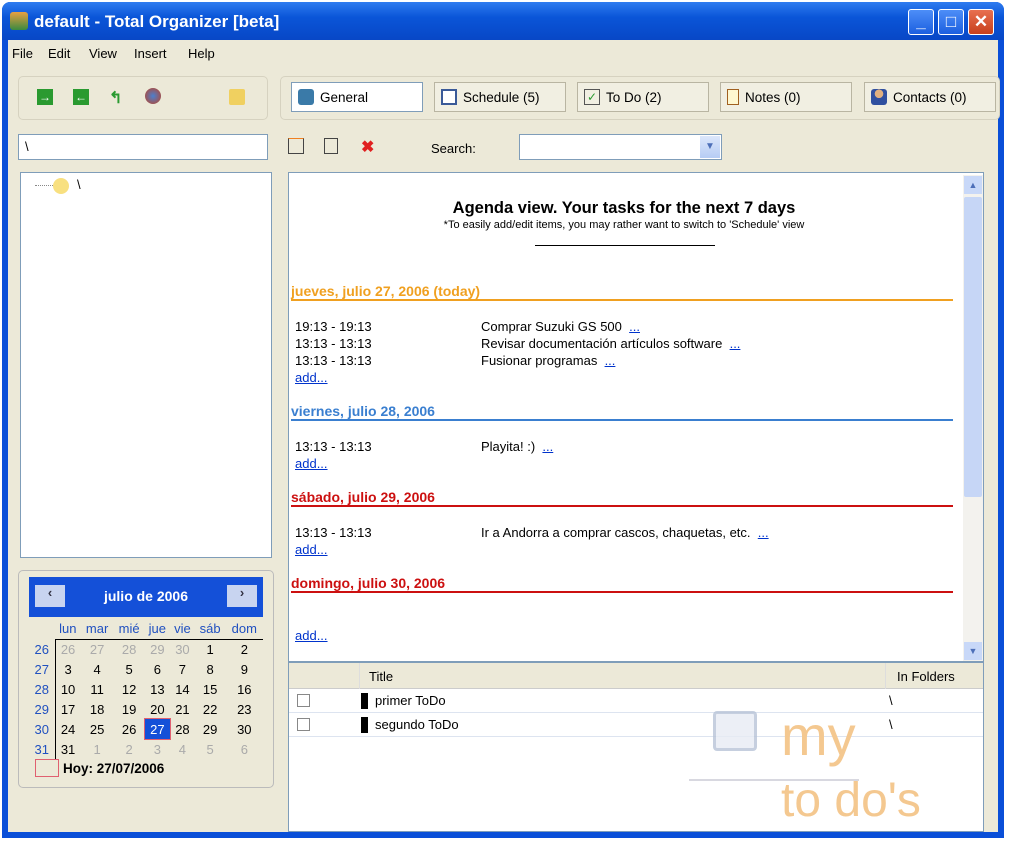 Image resolution: width=1020 pixels, height=854 pixels. What do you see at coordinates (68, 689) in the screenshot?
I see `calendar-day: 10` at bounding box center [68, 689].